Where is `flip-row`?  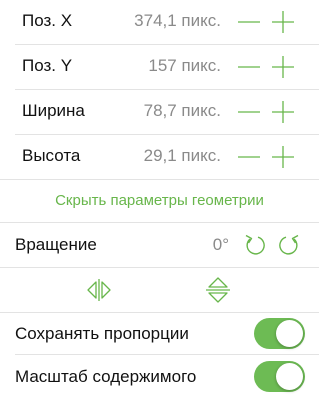
flip-row is located at coordinates (159, 290).